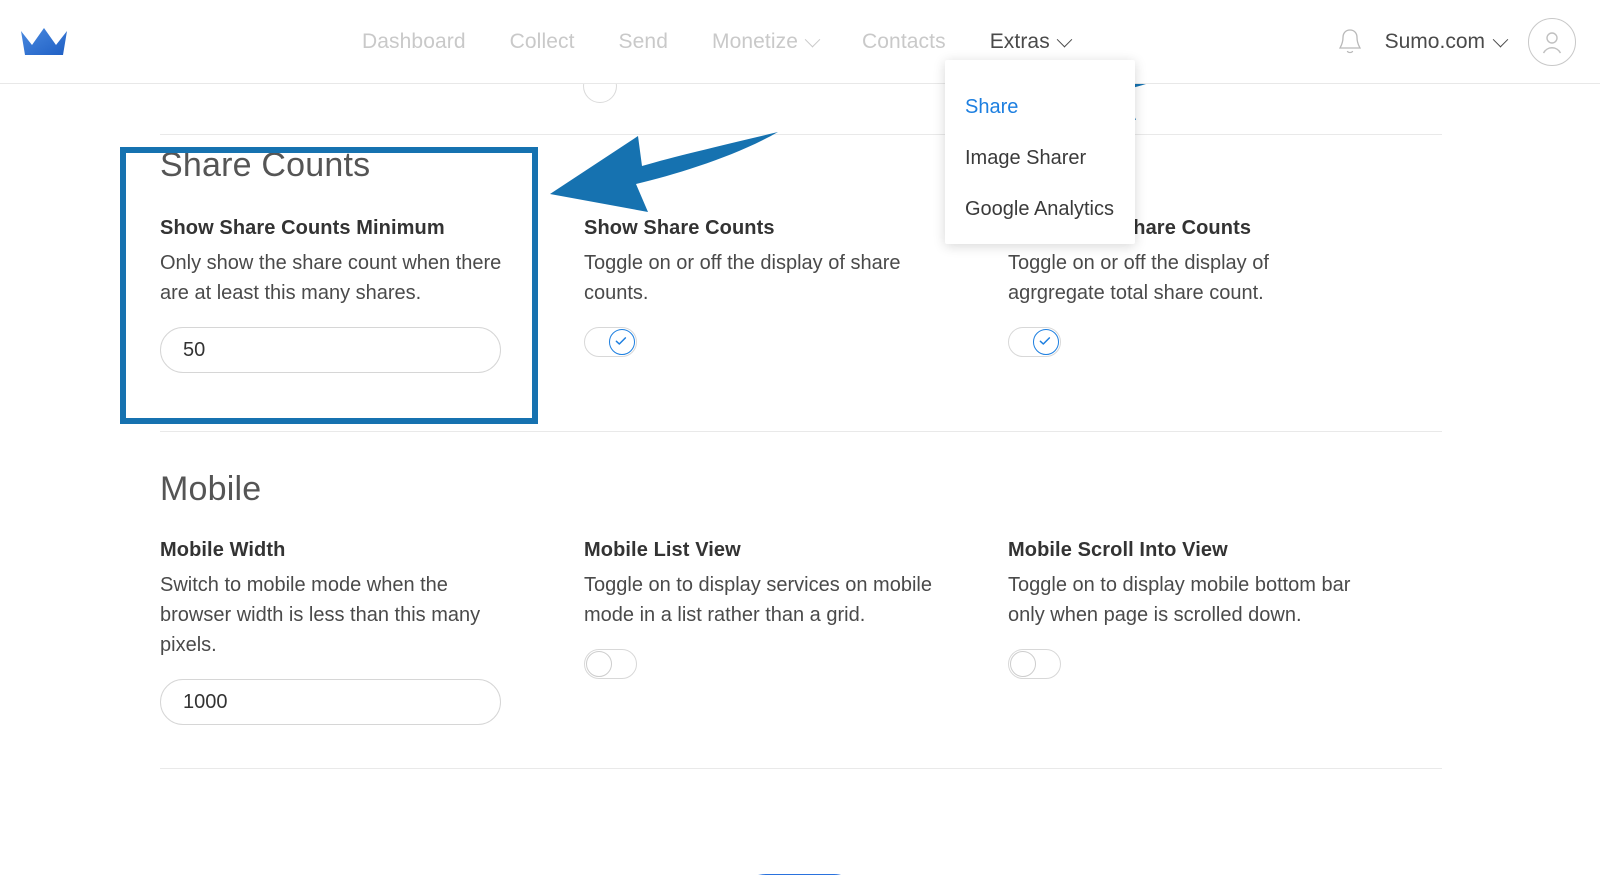 This screenshot has height=875, width=1600. I want to click on field-title: Mobile Width, so click(223, 550).